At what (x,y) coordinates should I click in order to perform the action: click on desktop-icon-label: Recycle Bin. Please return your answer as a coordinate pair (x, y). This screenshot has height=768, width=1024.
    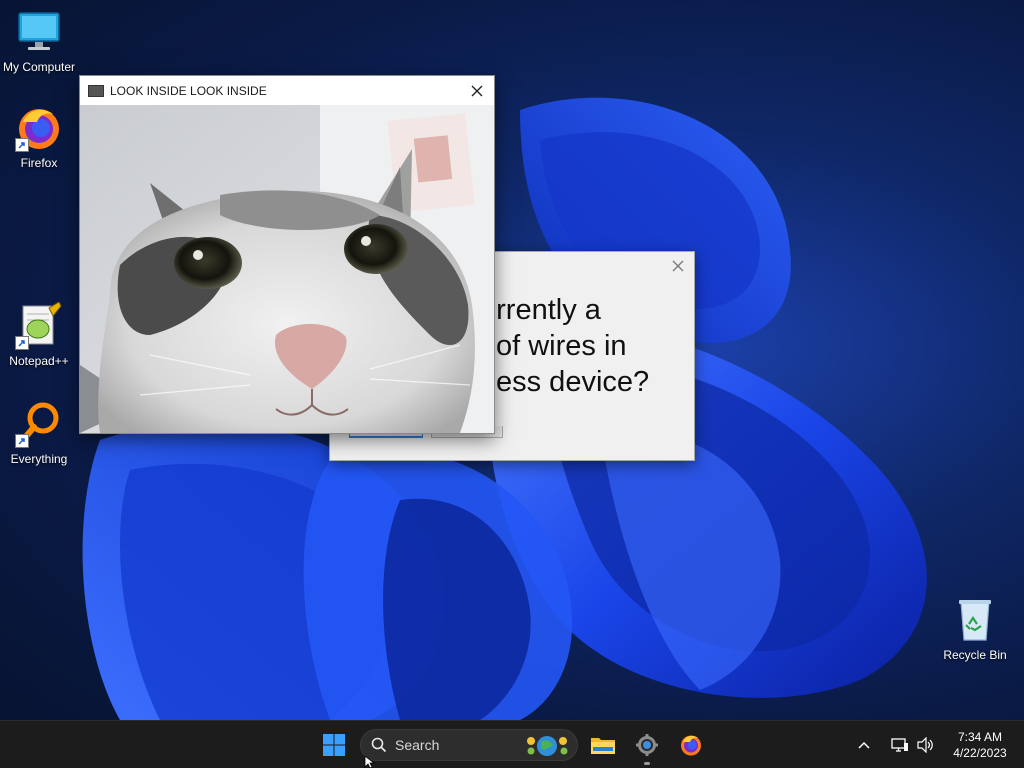
    Looking at the image, I should click on (975, 655).